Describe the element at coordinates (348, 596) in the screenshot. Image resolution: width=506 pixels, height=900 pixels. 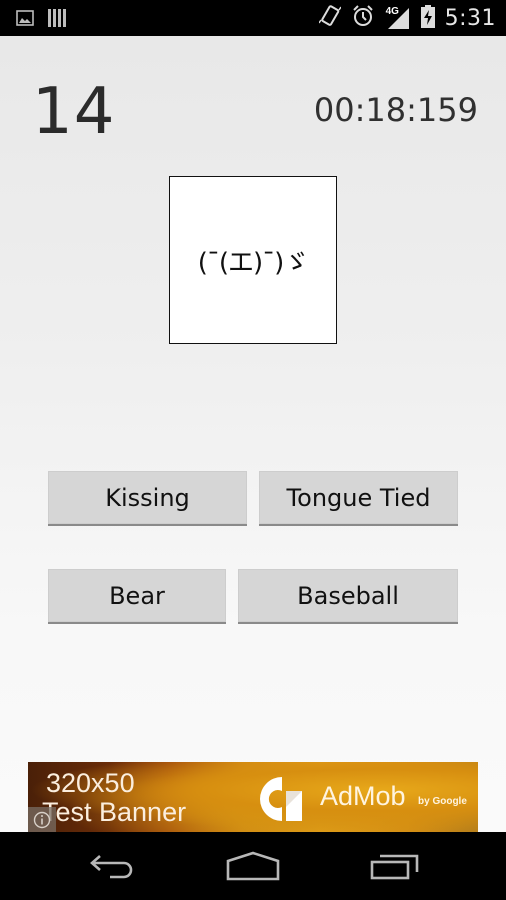
I see `answer-button-baseball: Baseball` at that location.